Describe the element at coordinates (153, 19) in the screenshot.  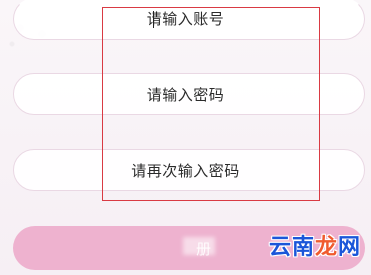
I see `text-cursor` at that location.